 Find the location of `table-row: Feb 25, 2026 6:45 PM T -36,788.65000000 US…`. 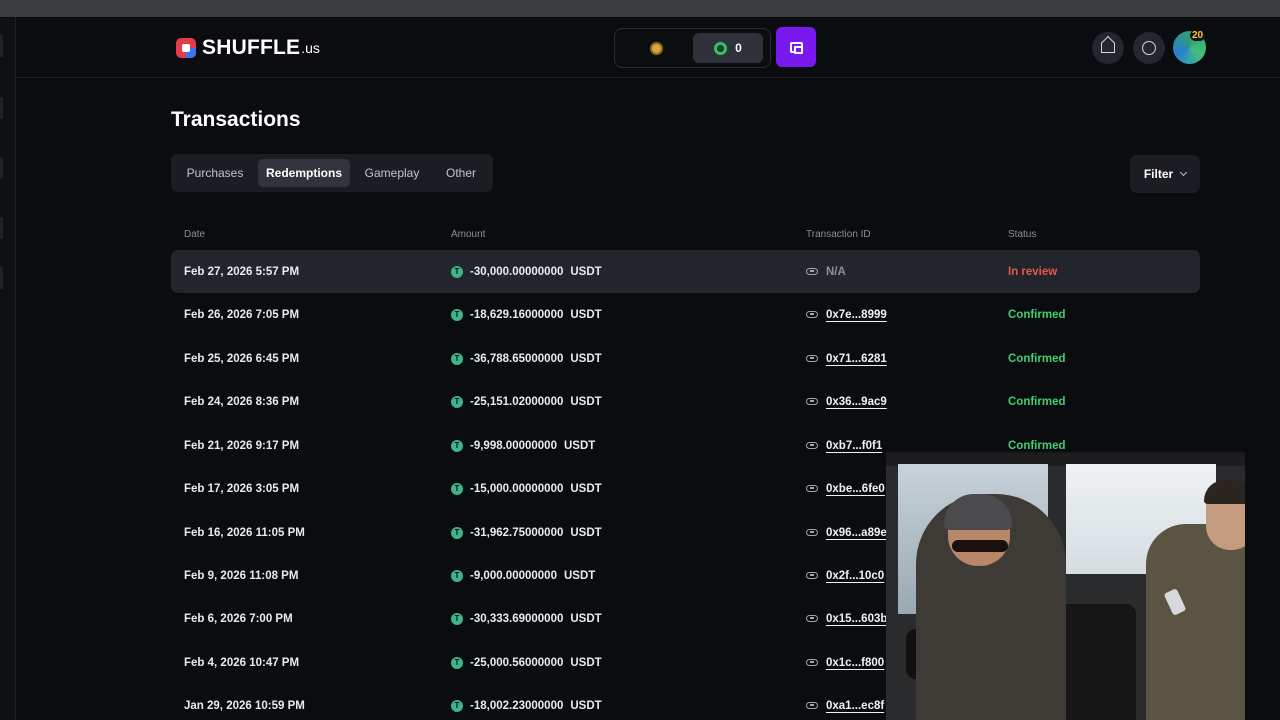

table-row: Feb 25, 2026 6:45 PM T -36,788.65000000 US… is located at coordinates (685, 358).